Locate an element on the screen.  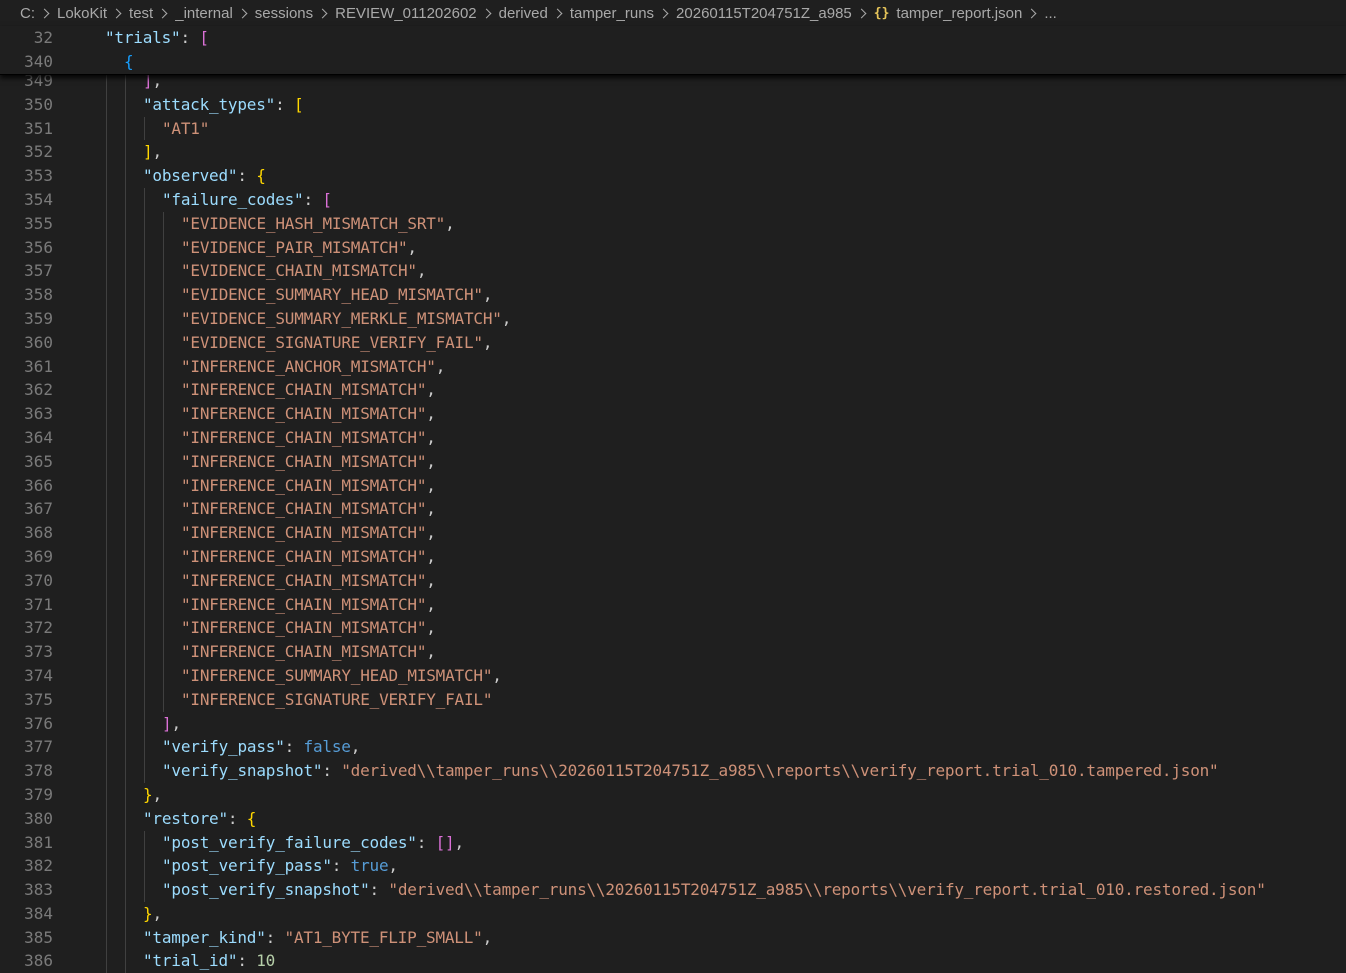
breadcrumb-item: derived is located at coordinates (523, 13).